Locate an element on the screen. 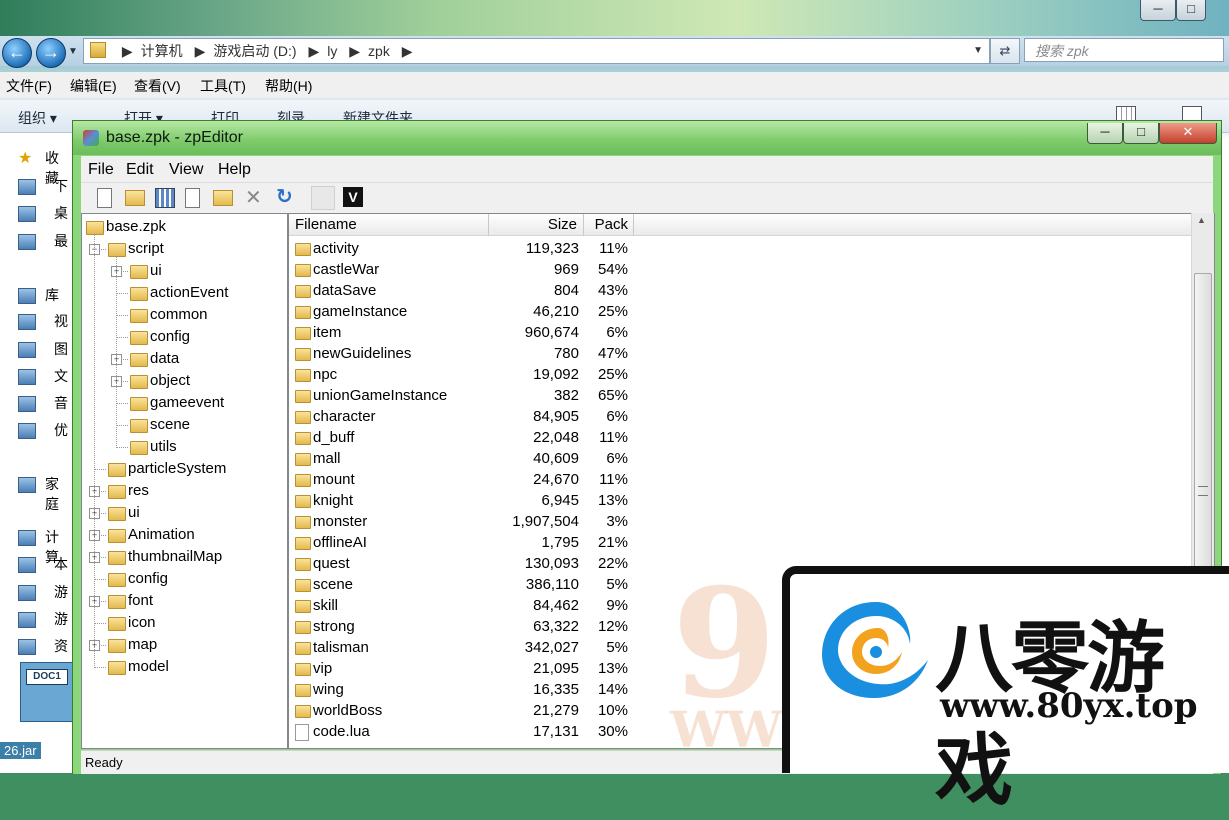  recent-pages-dropdown-icon: ▼ is located at coordinates (73, 51).